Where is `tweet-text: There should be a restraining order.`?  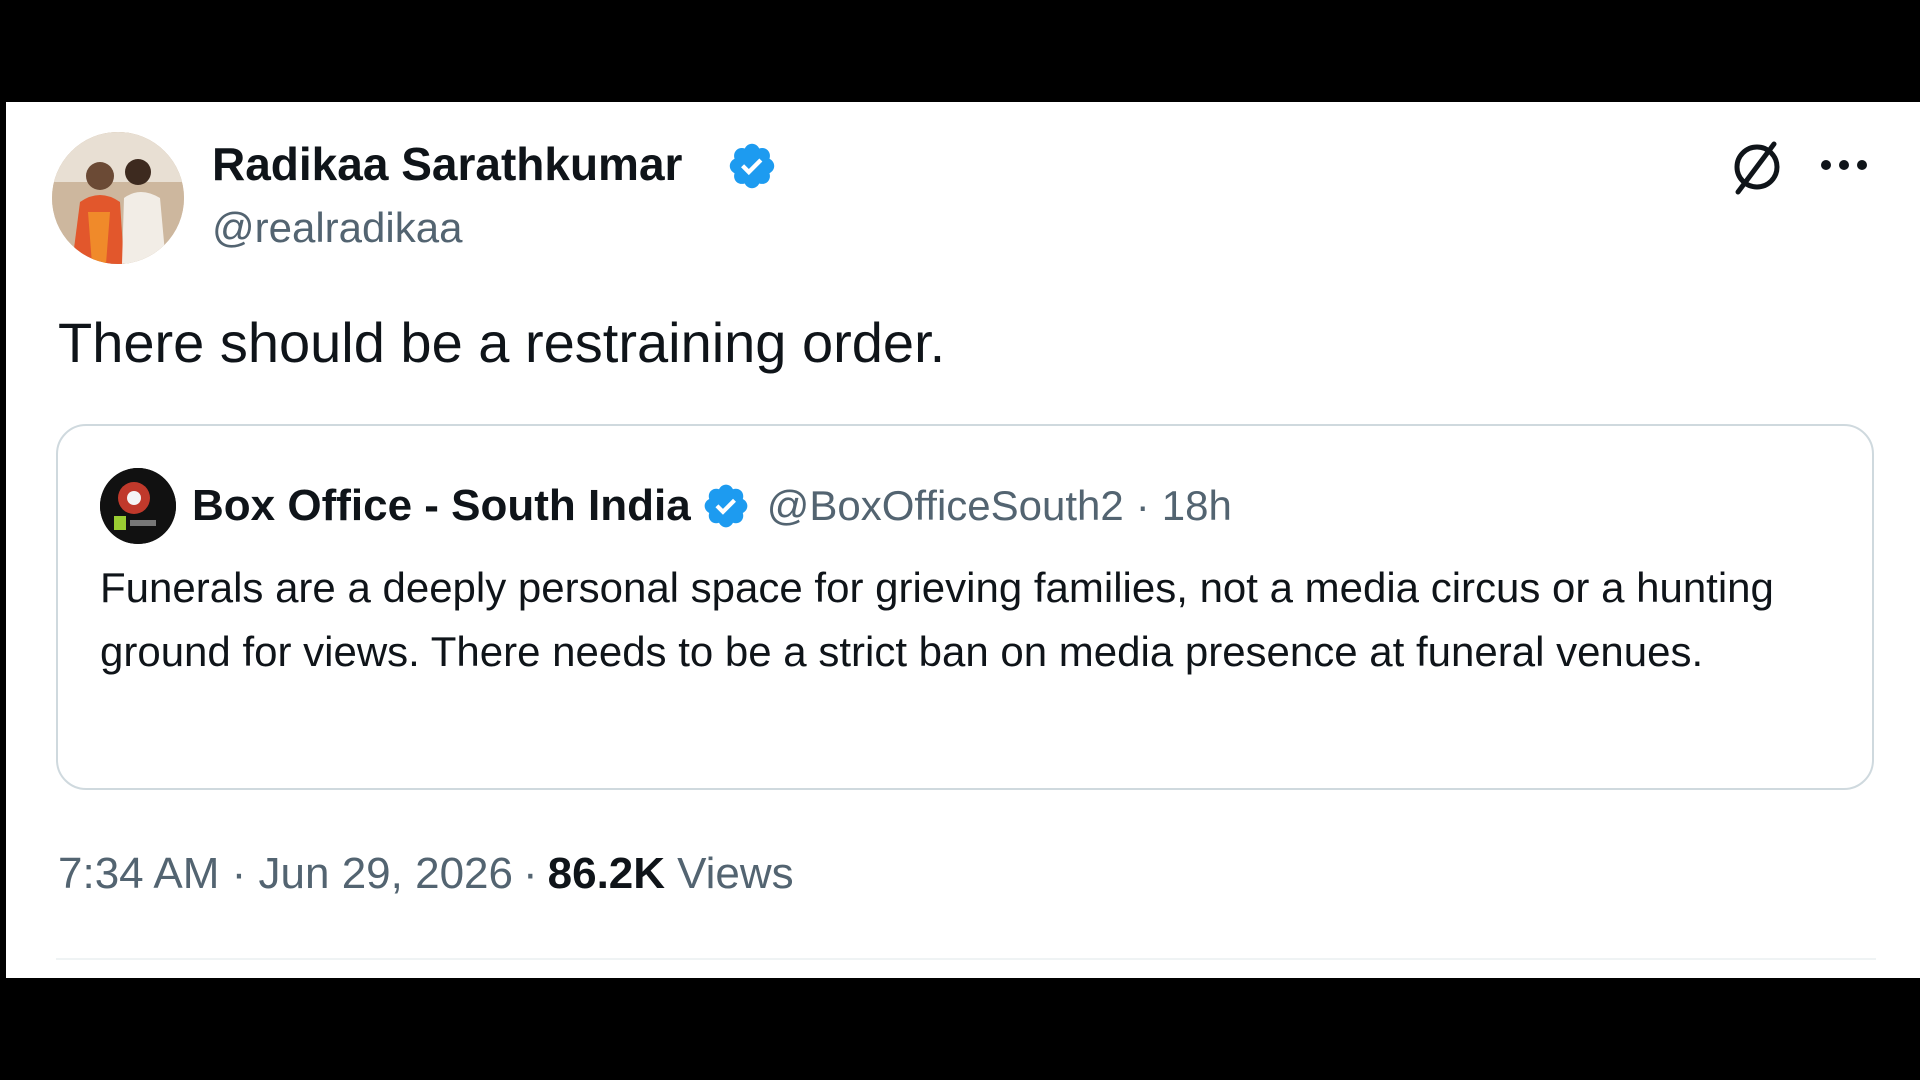 tweet-text: There should be a restraining order. is located at coordinates (502, 342).